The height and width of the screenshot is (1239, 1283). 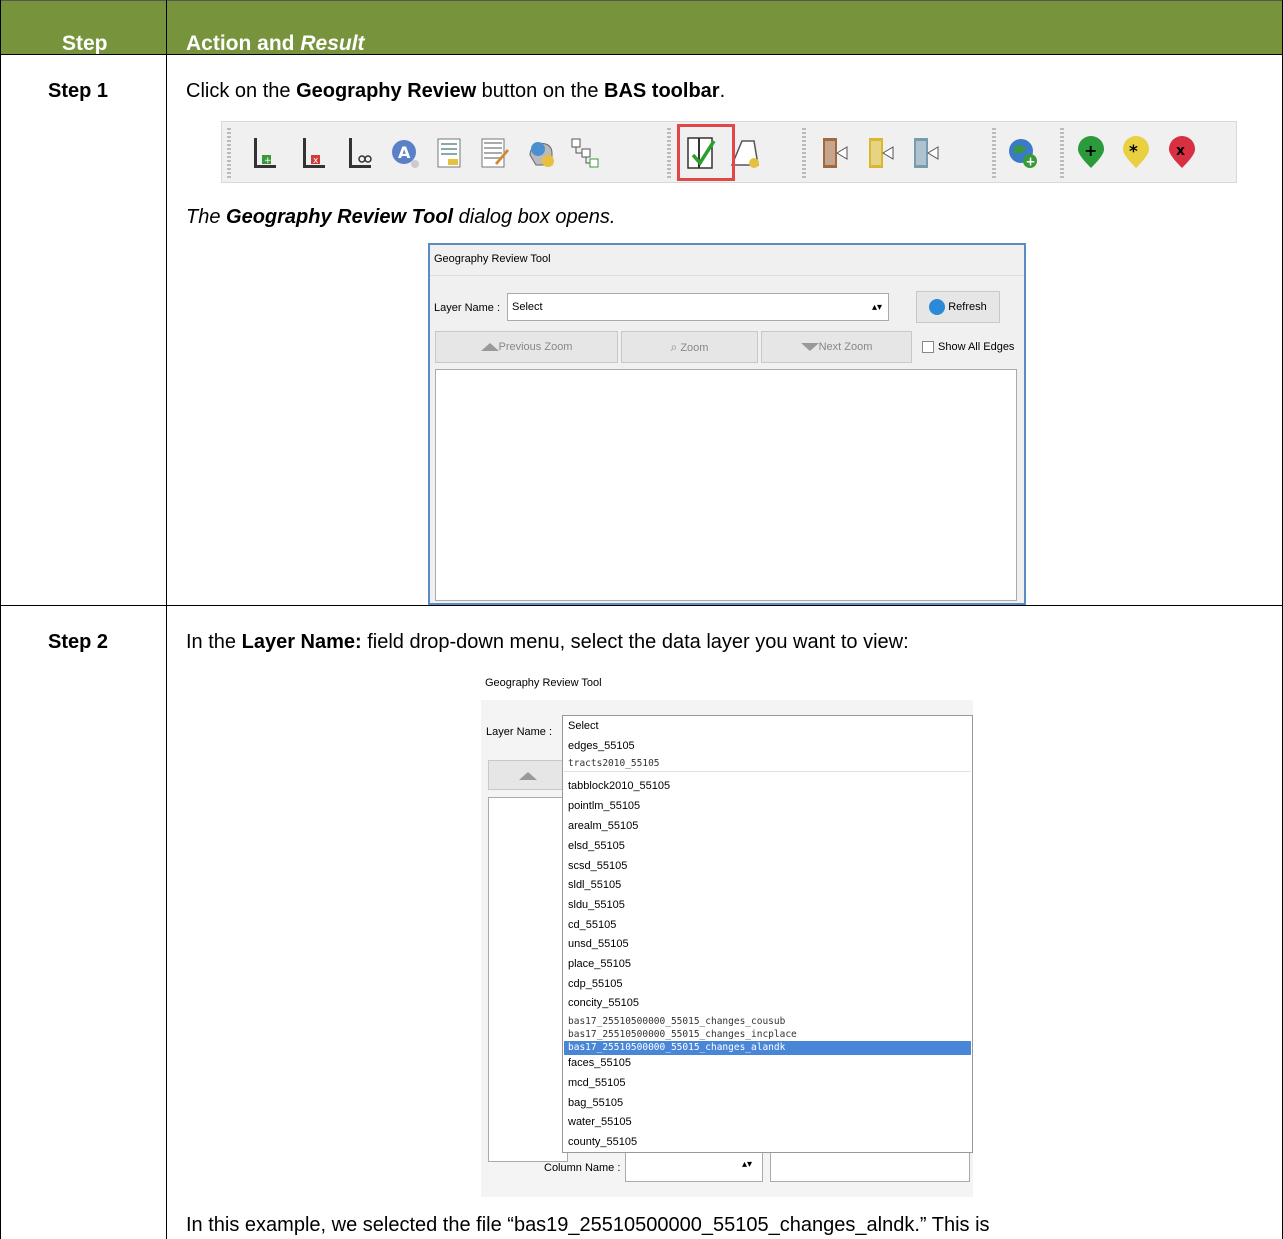 I want to click on step2-text-a: In the, so click(x=214, y=642).